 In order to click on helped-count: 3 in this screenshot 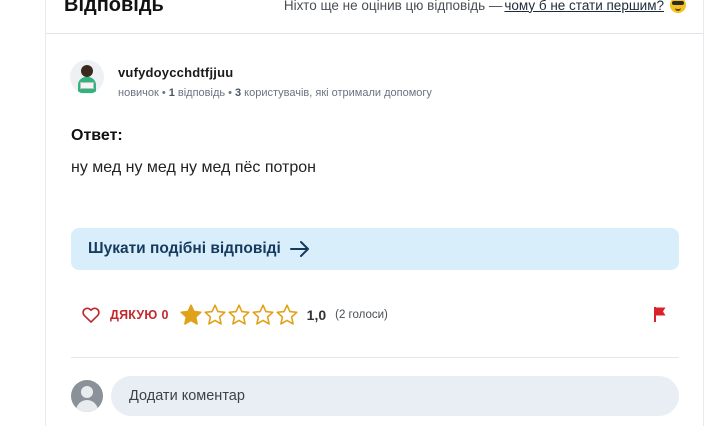, I will do `click(238, 93)`.